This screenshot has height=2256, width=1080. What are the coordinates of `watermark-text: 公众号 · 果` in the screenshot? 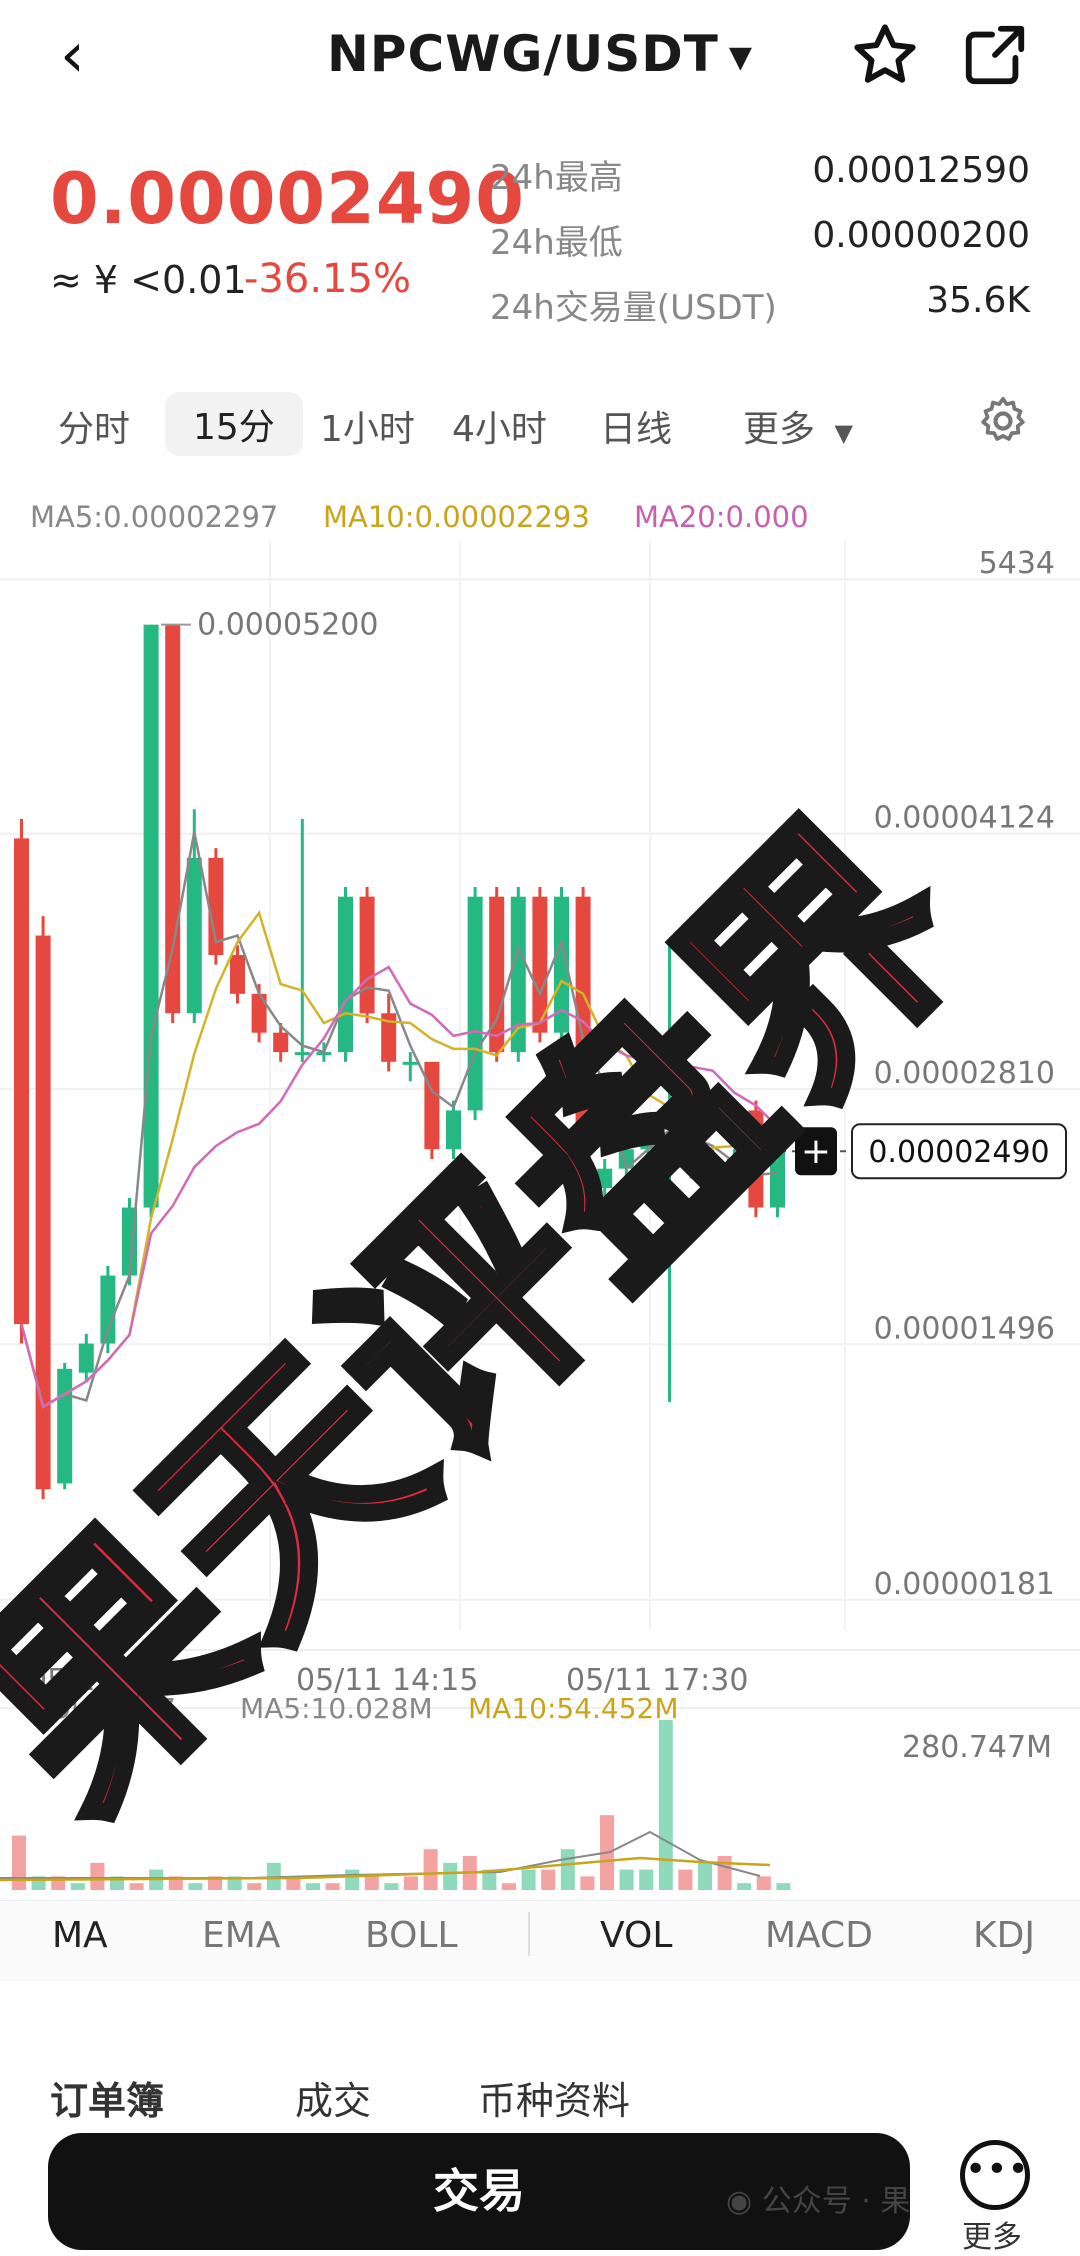 It's located at (836, 2201).